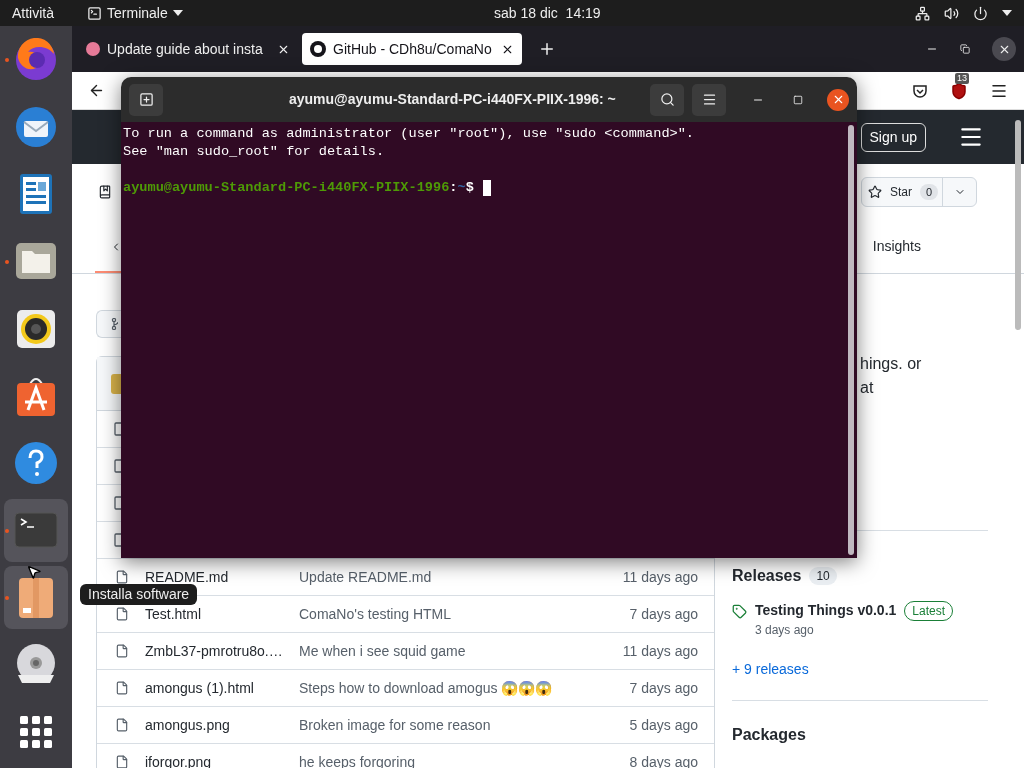 The height and width of the screenshot is (768, 1024). I want to click on packages-title: Packages, so click(769, 734).